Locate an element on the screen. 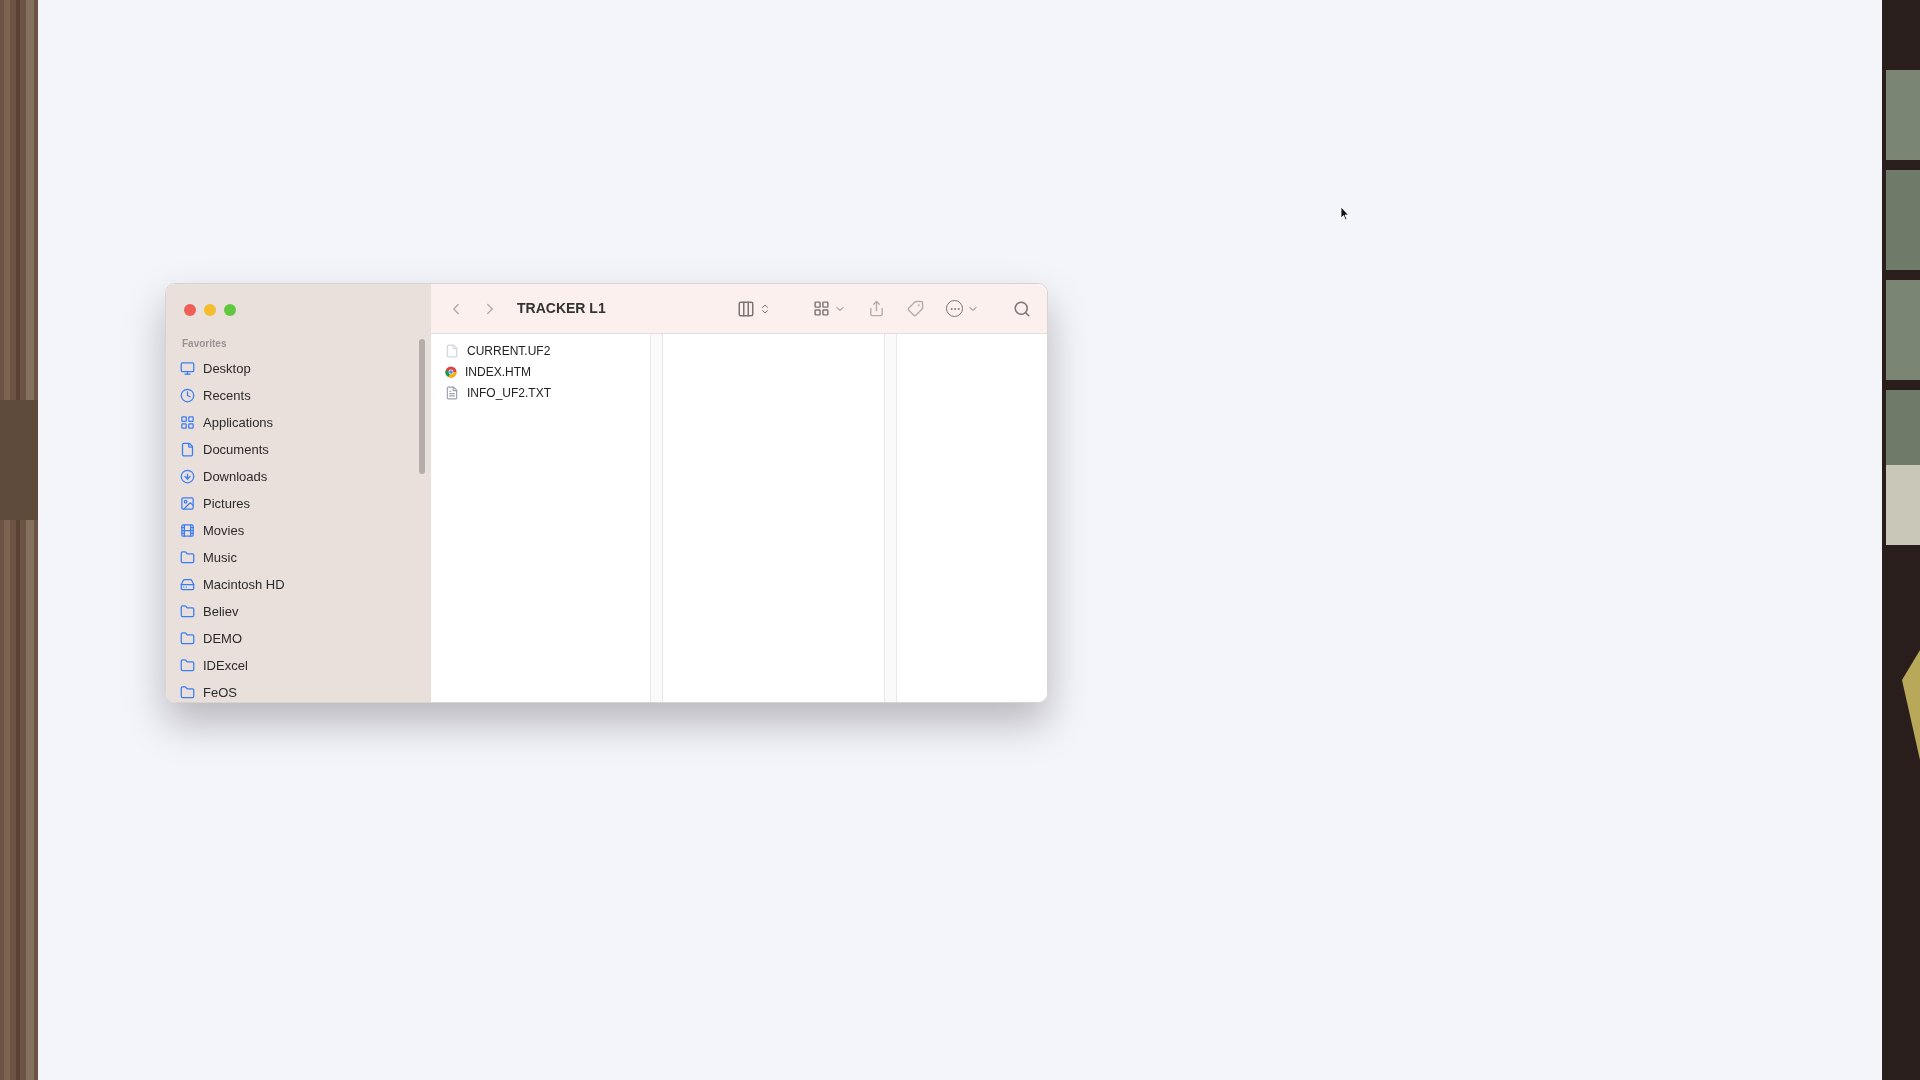 The height and width of the screenshot is (1080, 1920). image-icon is located at coordinates (187, 503).